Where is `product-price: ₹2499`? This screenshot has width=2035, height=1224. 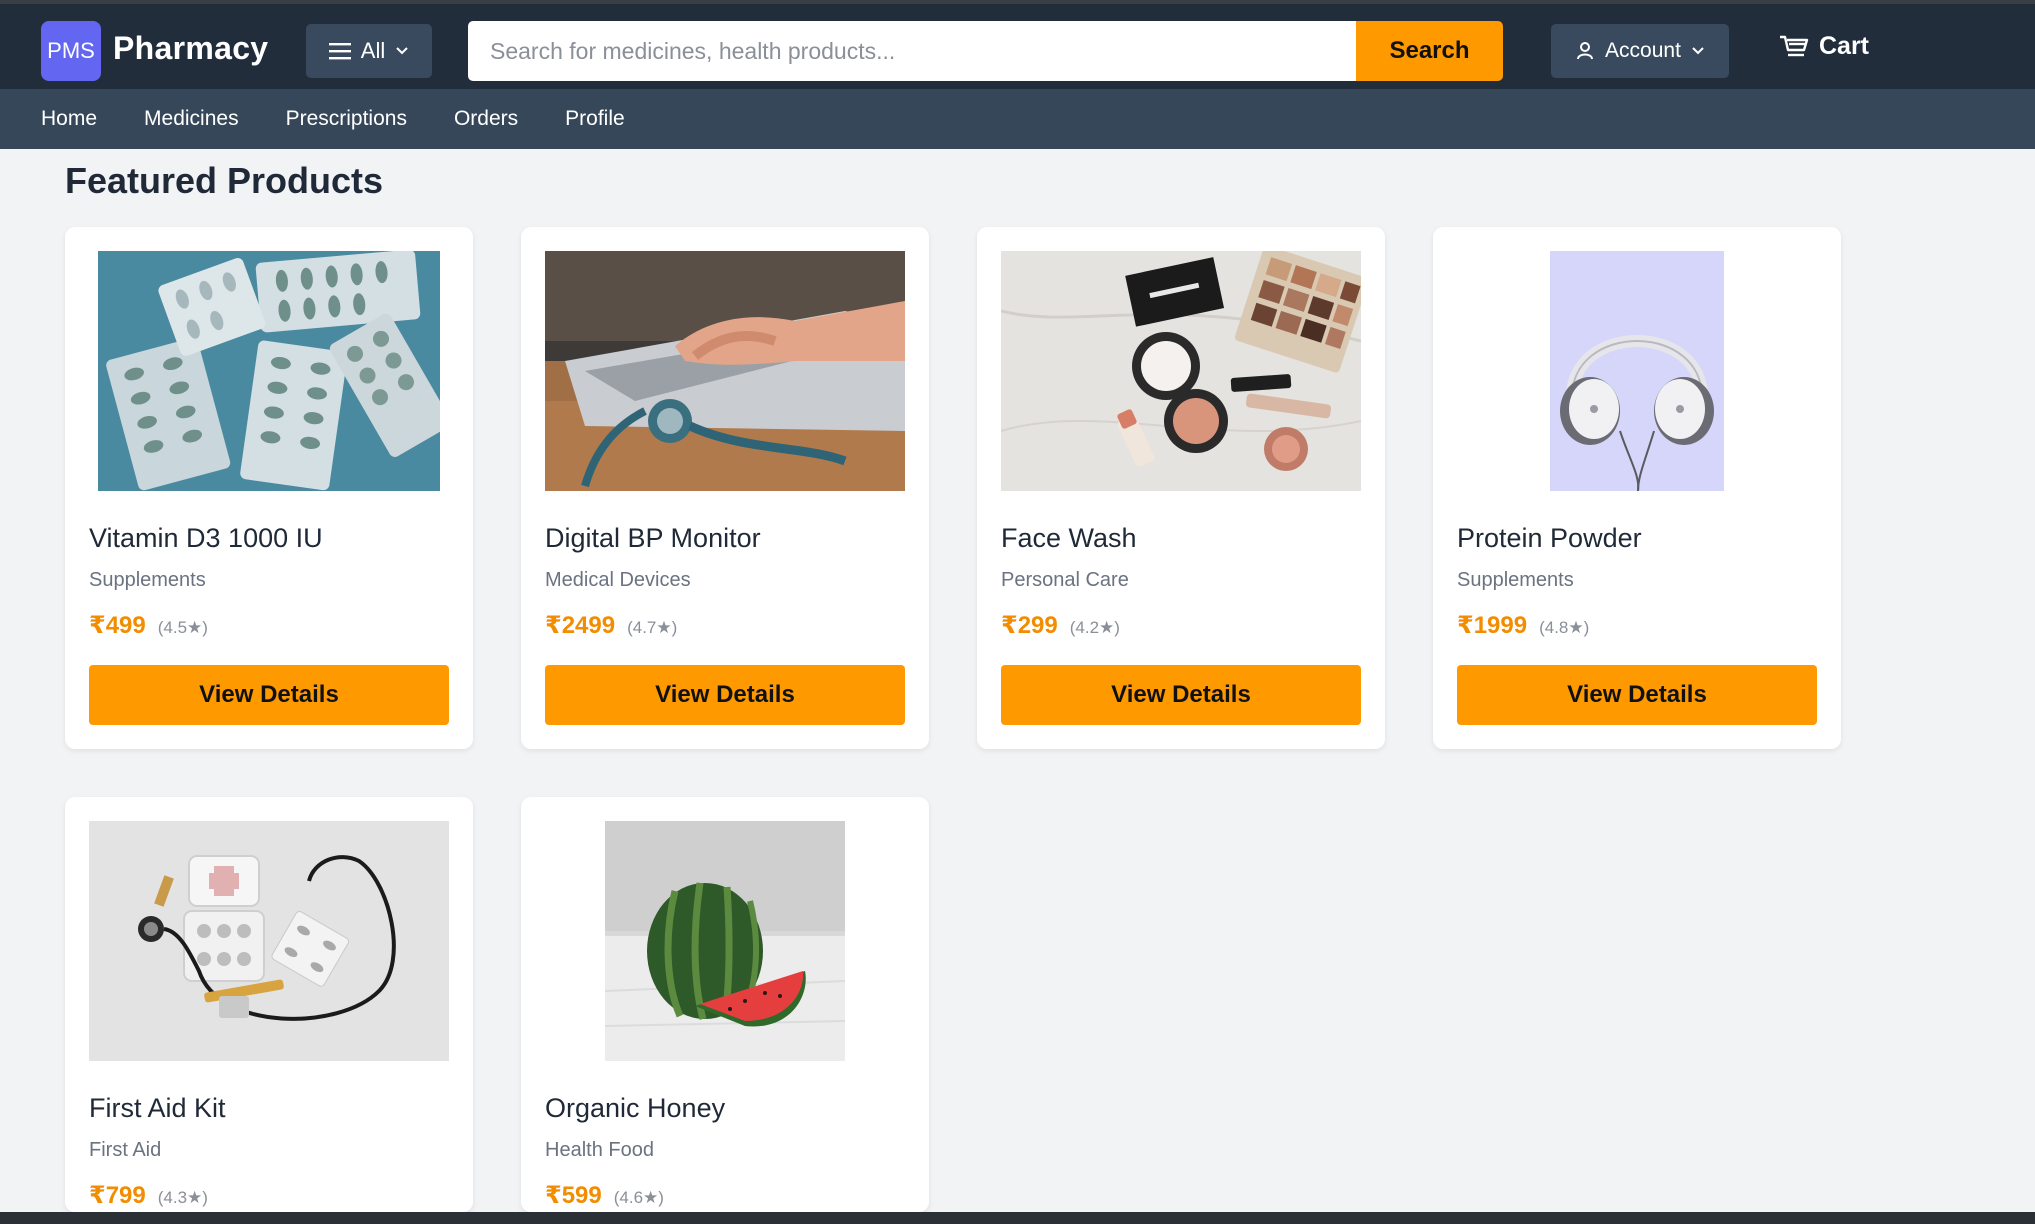 product-price: ₹2499 is located at coordinates (580, 625).